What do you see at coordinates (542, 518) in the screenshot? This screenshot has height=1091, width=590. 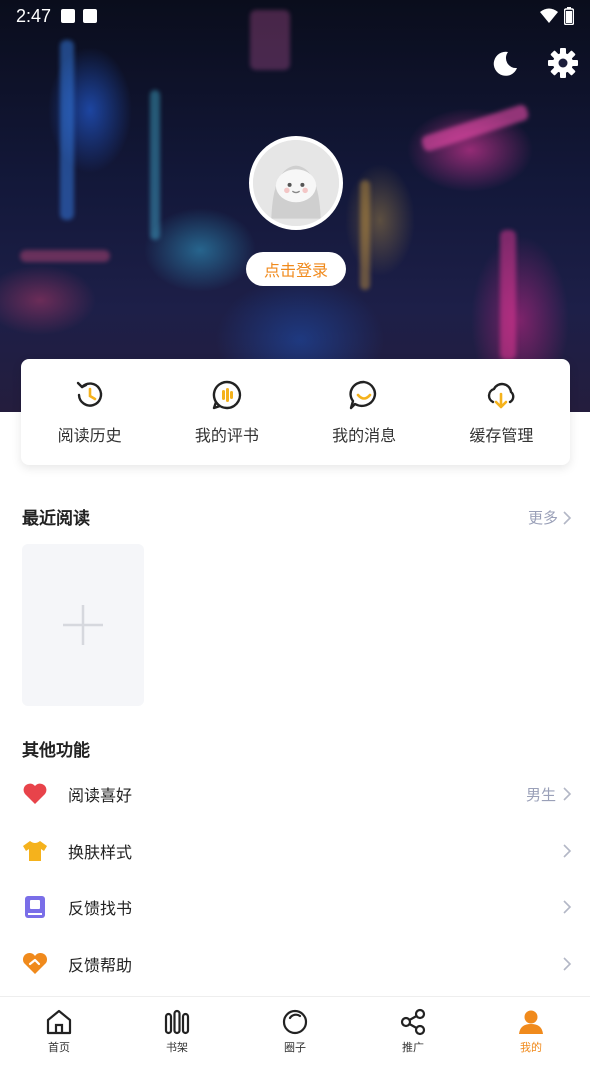 I see `more-label: 更多` at bounding box center [542, 518].